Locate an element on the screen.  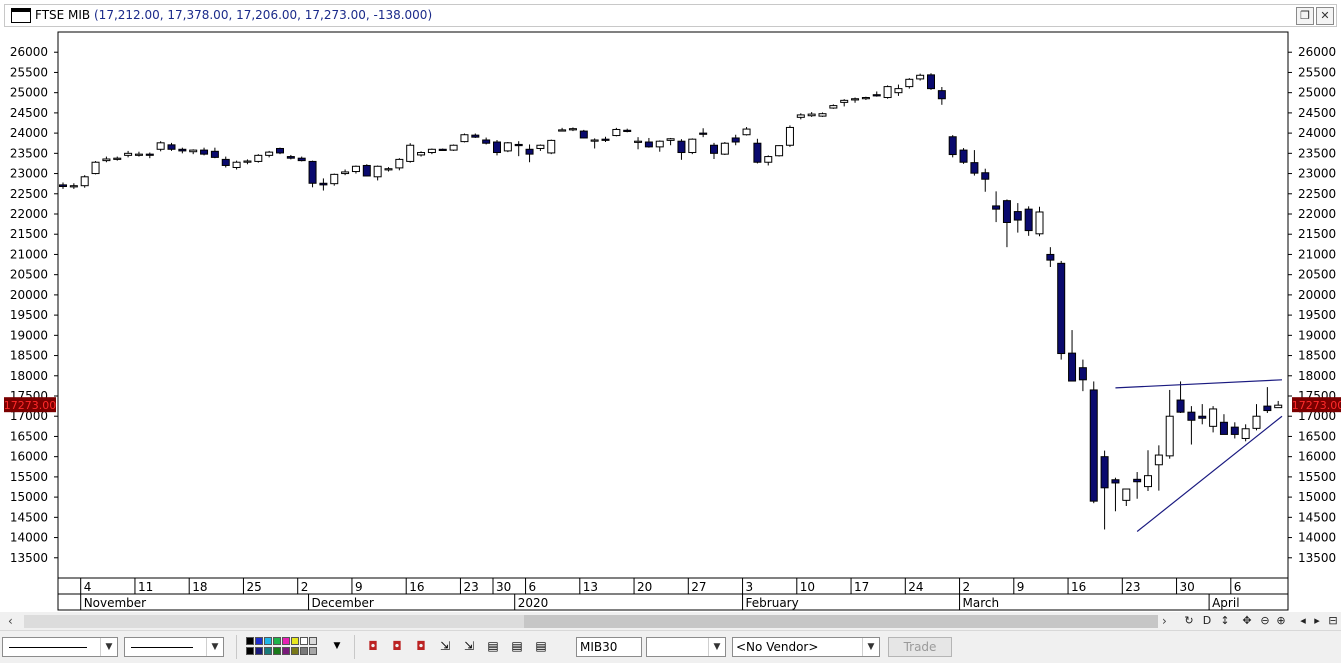
zoom-in-icon: ⊕ is located at coordinates (1281, 621).